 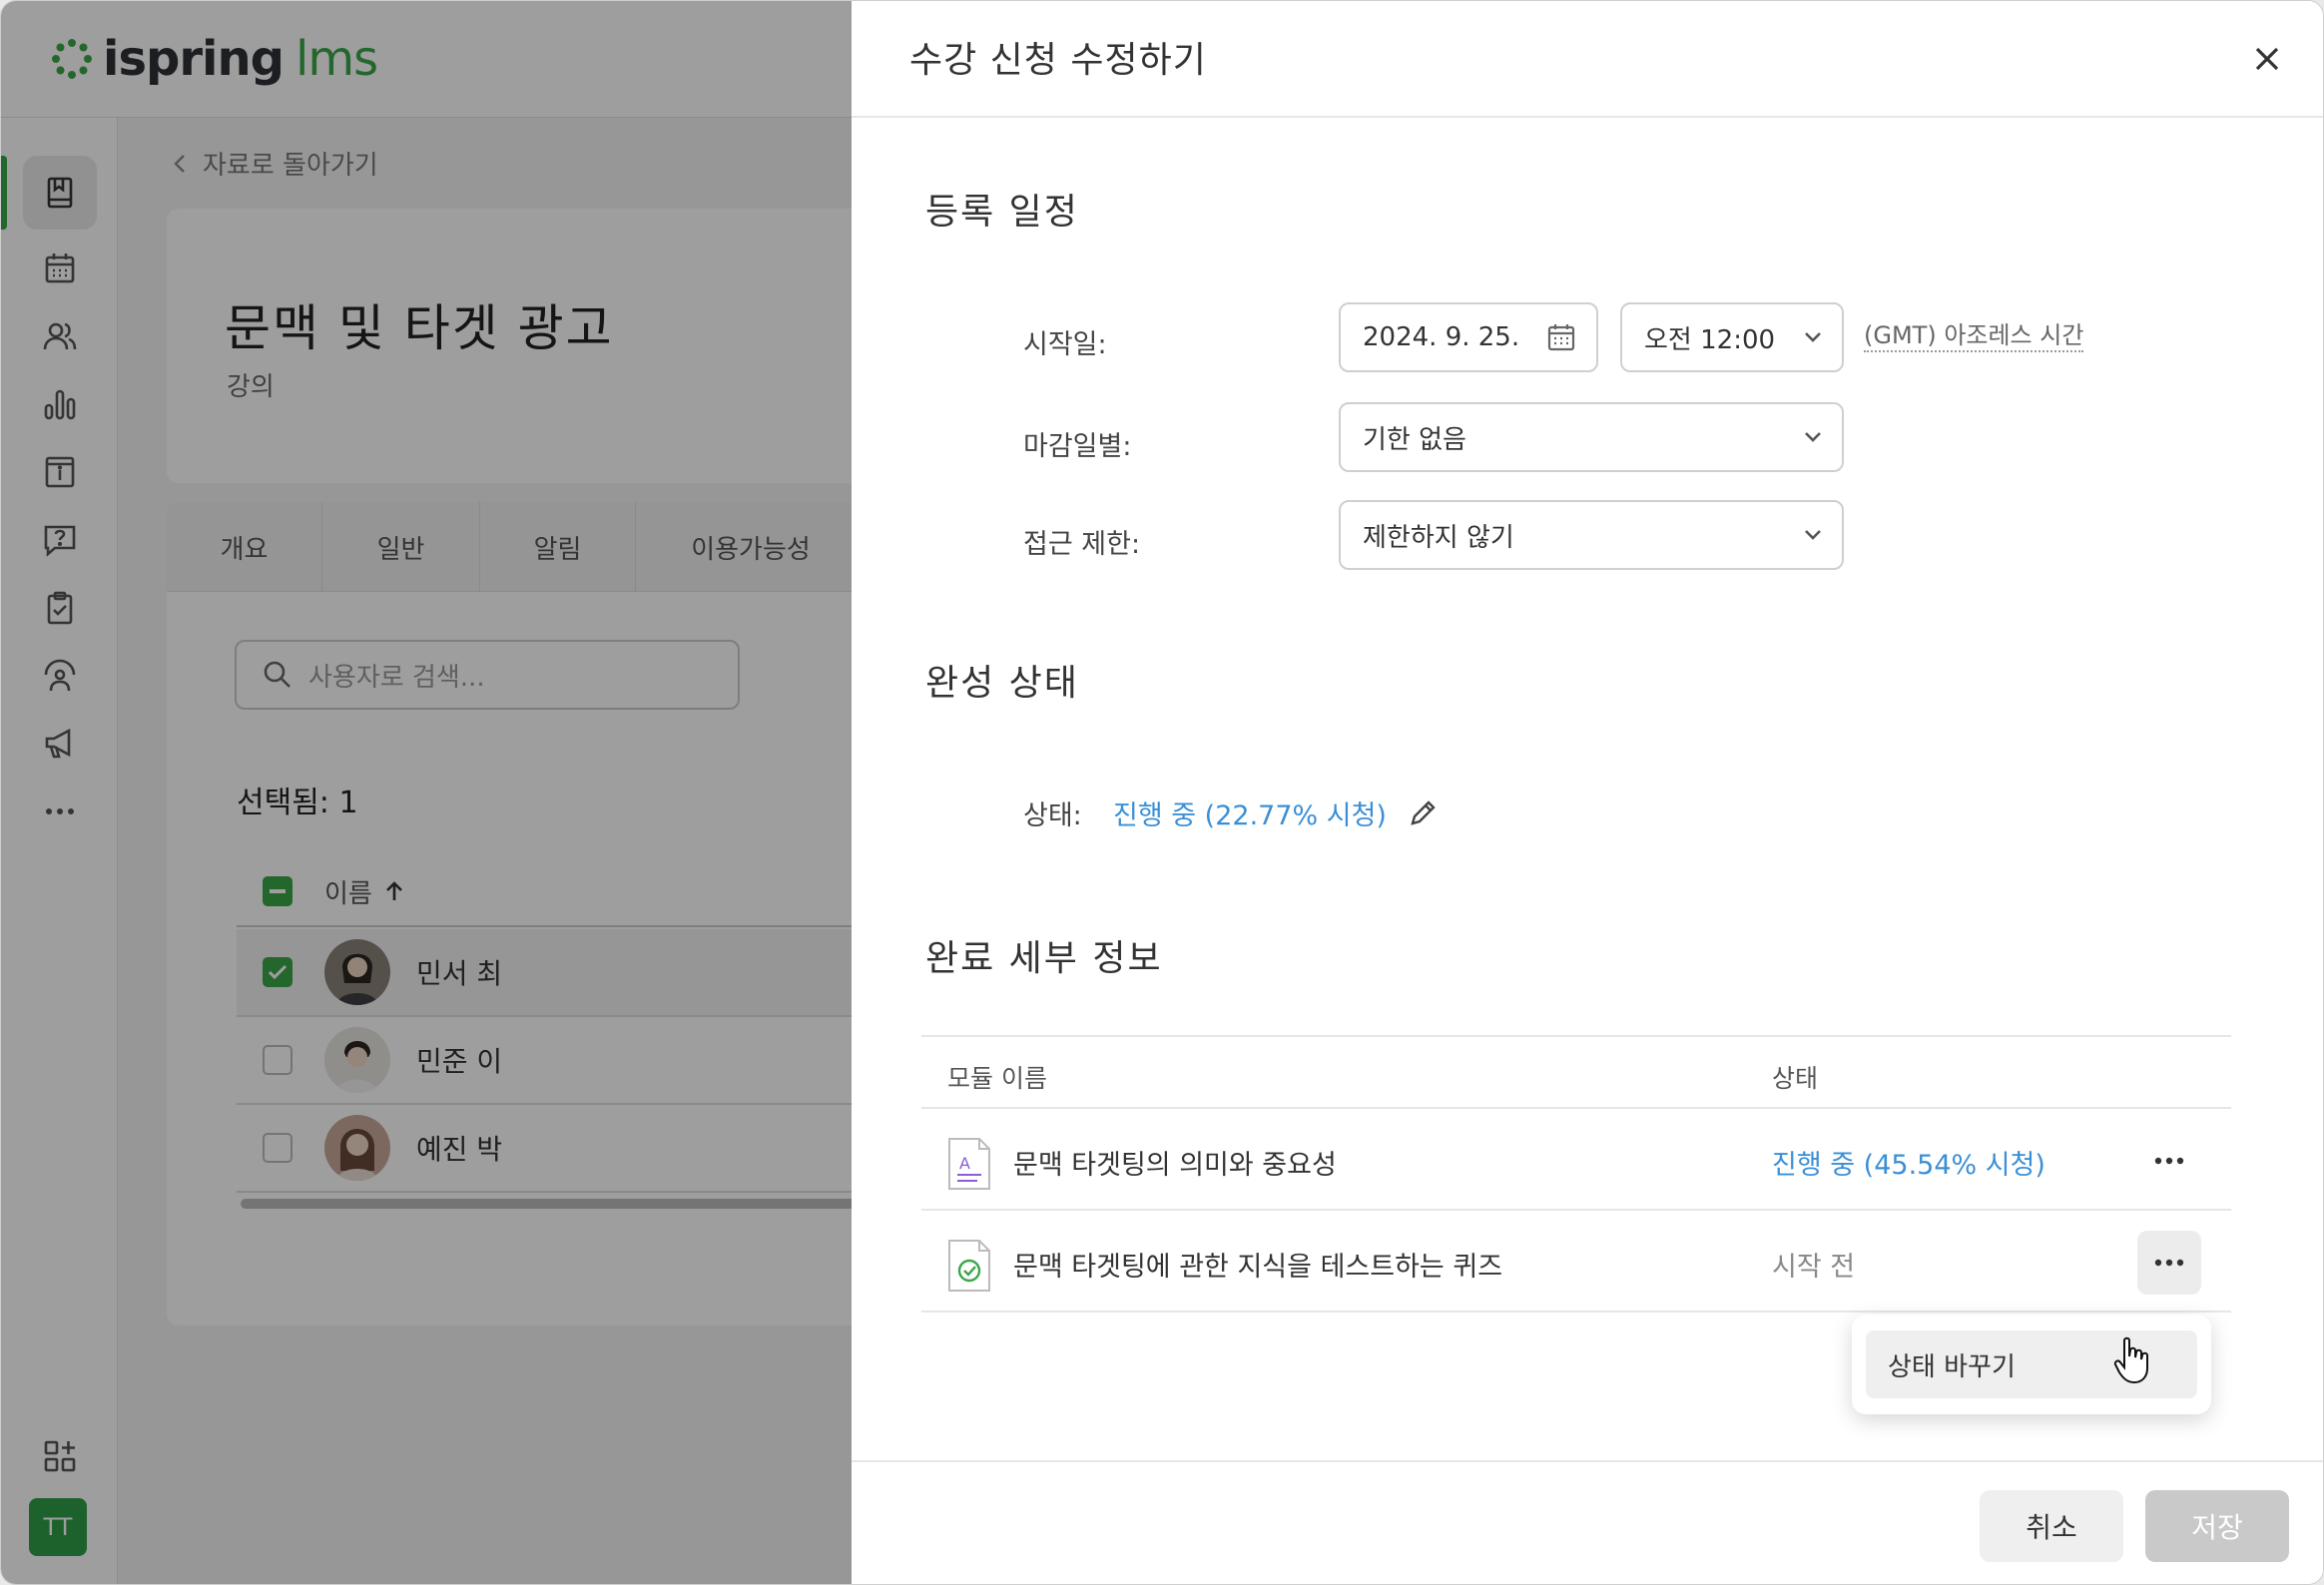 What do you see at coordinates (1439, 537) in the screenshot?
I see `access-limit-value: 제한하지 않기` at bounding box center [1439, 537].